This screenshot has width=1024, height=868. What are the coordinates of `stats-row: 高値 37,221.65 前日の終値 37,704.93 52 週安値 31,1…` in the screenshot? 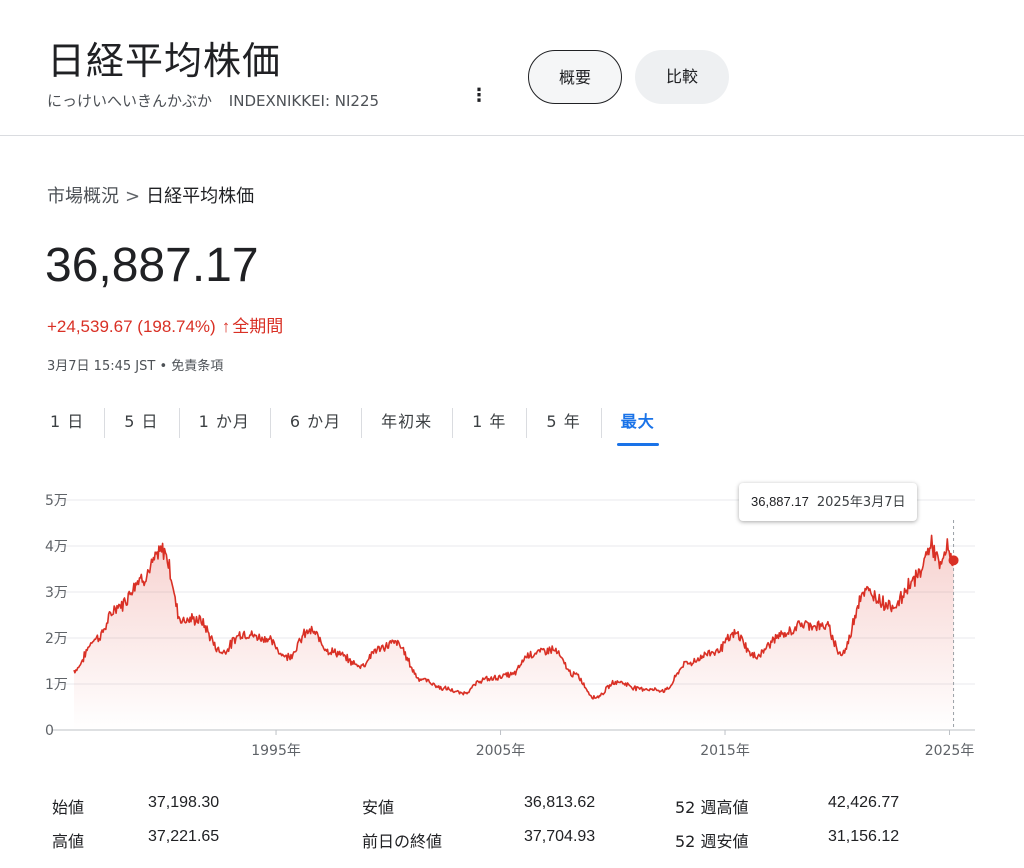 It's located at (522, 841).